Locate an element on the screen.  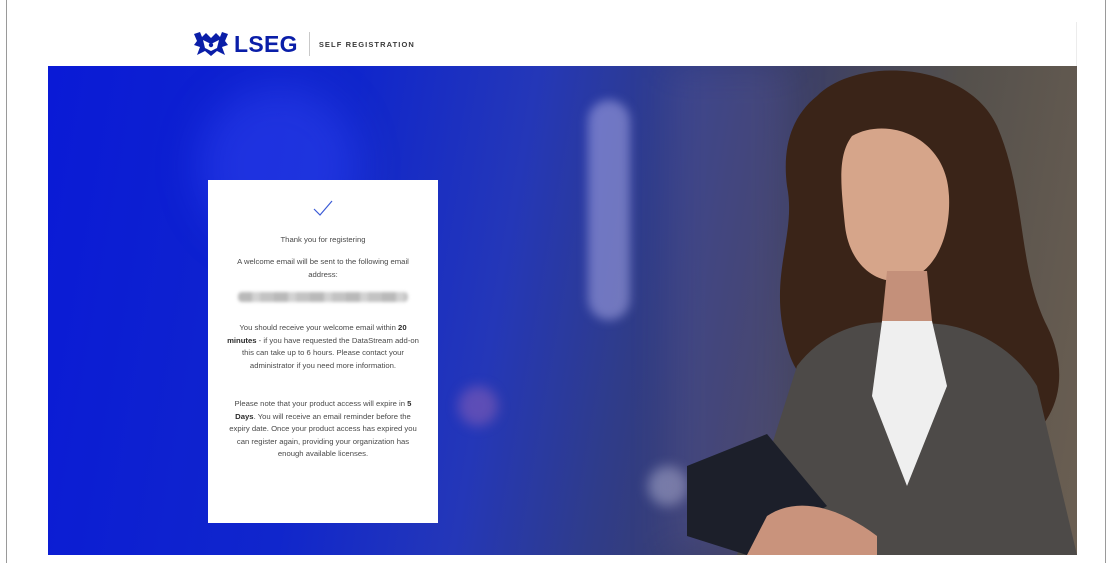
logo-text: LSEG is located at coordinates (266, 43).